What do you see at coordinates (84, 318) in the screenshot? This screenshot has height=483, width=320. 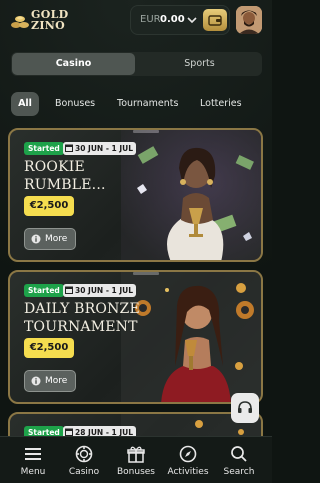 I see `card-title: DAILY BRONZE TOURNAMENT` at bounding box center [84, 318].